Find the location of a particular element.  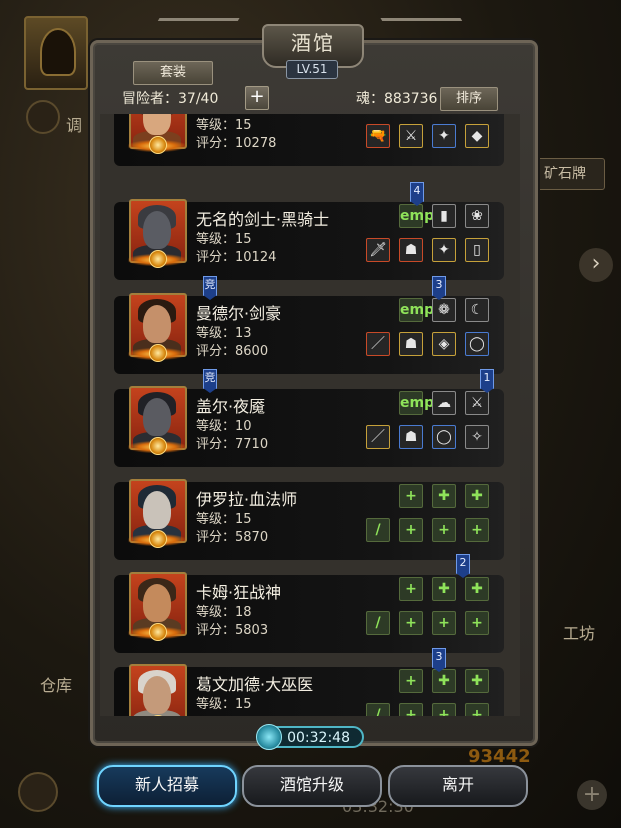

equip-slot-bottom: ⚔ is located at coordinates (411, 136).